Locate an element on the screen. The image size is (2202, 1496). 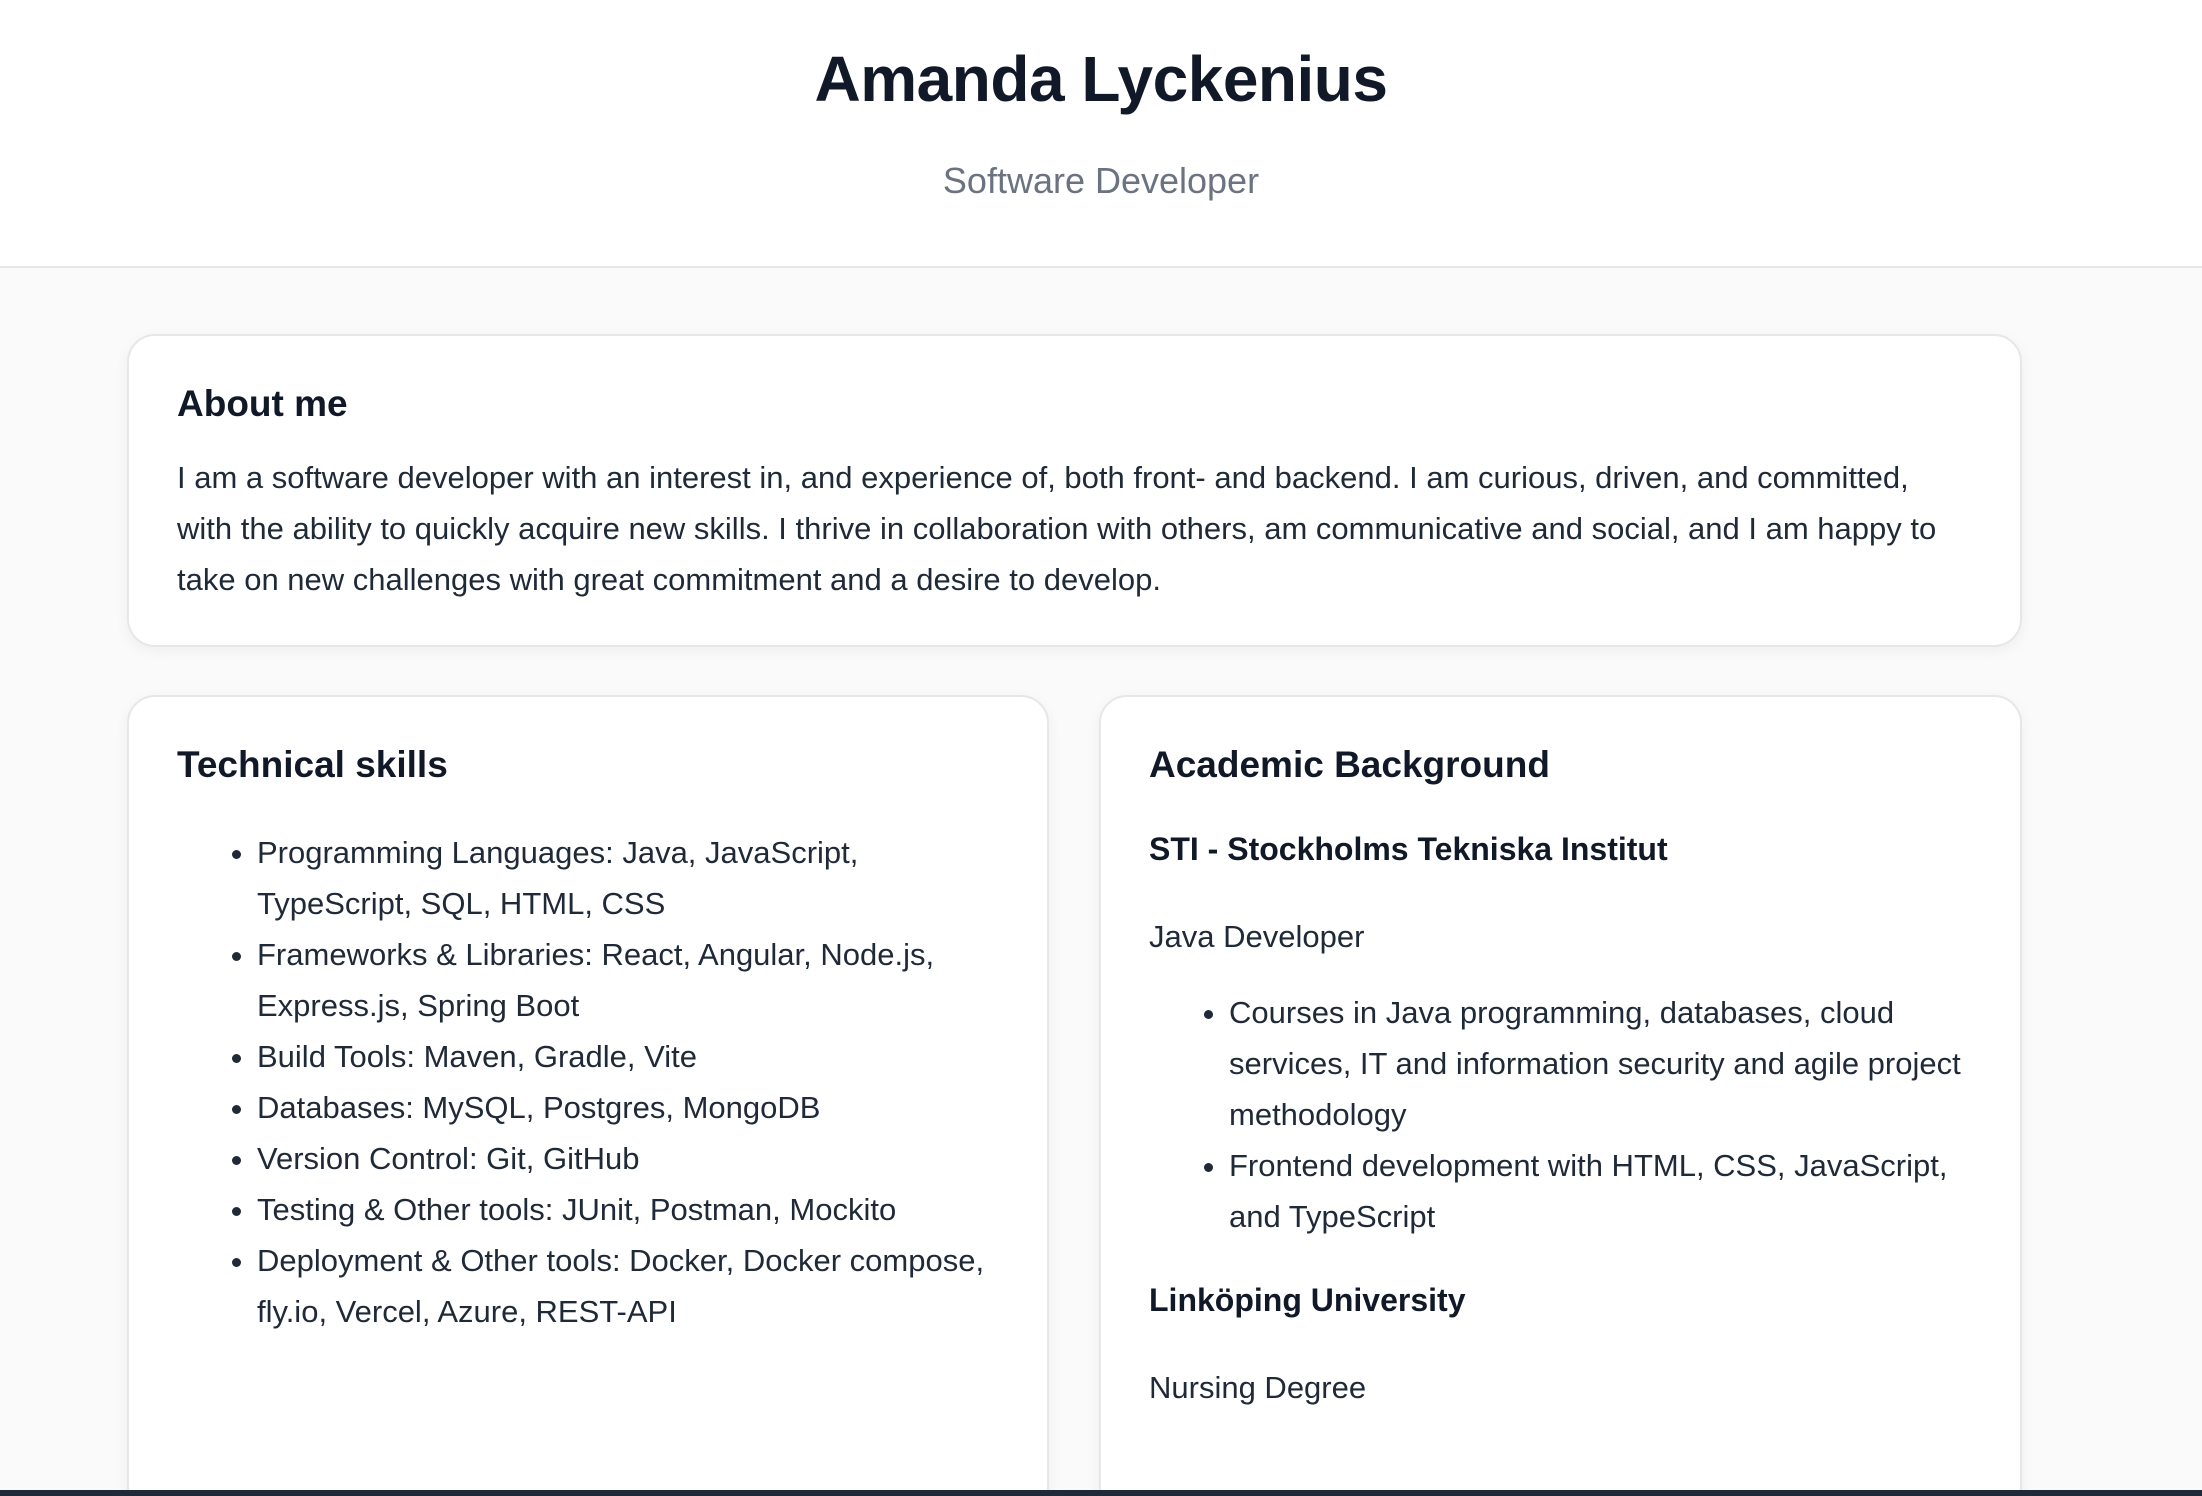
skills-heading: Technical skills is located at coordinates (312, 764).